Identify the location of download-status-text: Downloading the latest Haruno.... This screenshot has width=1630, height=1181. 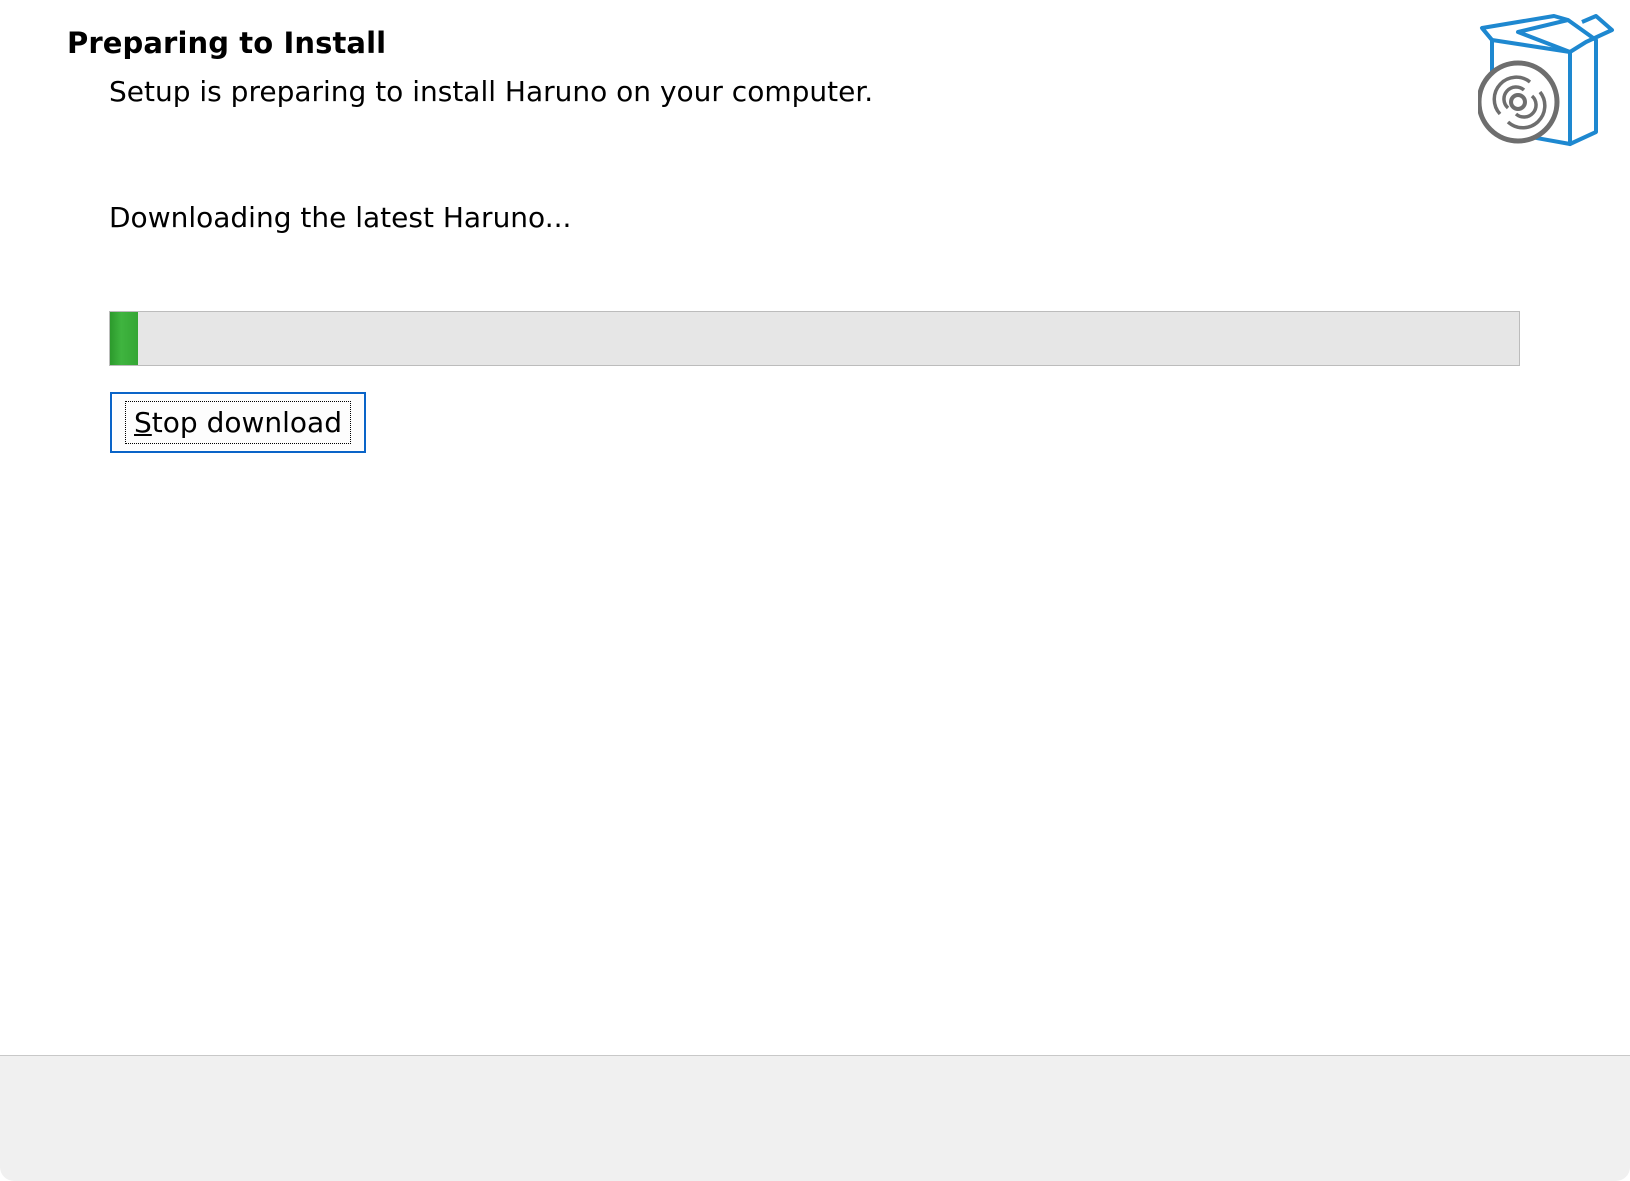
(340, 217).